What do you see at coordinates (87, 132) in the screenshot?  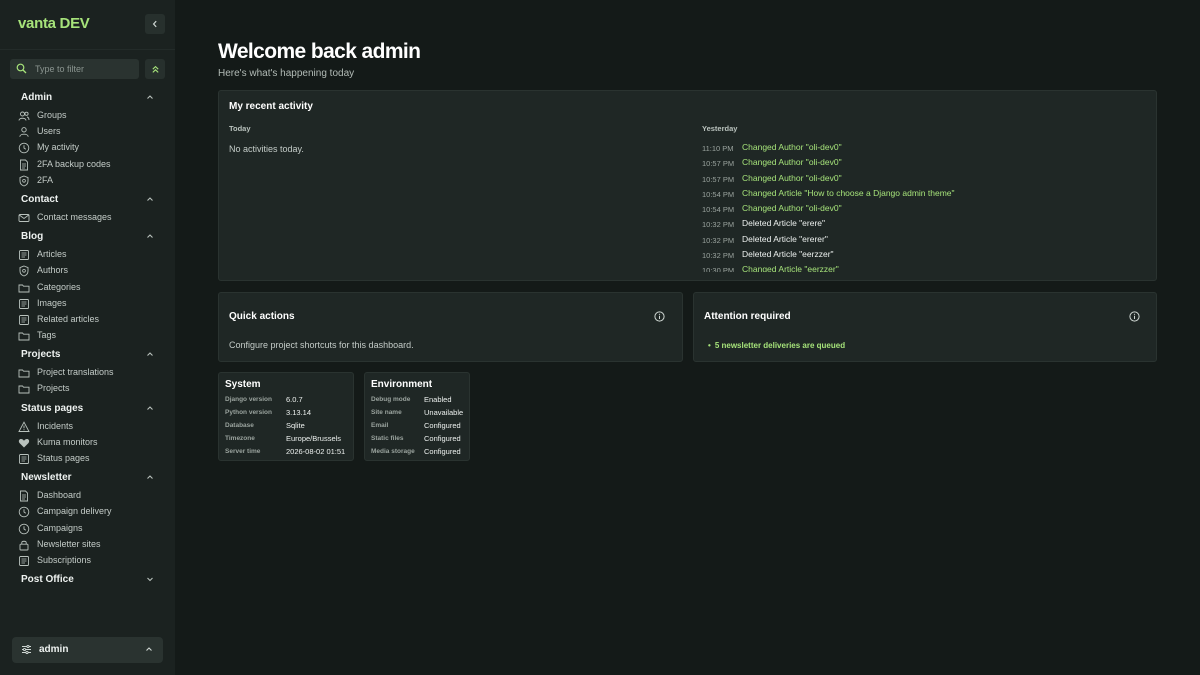 I see `sidebar-item-users: Users` at bounding box center [87, 132].